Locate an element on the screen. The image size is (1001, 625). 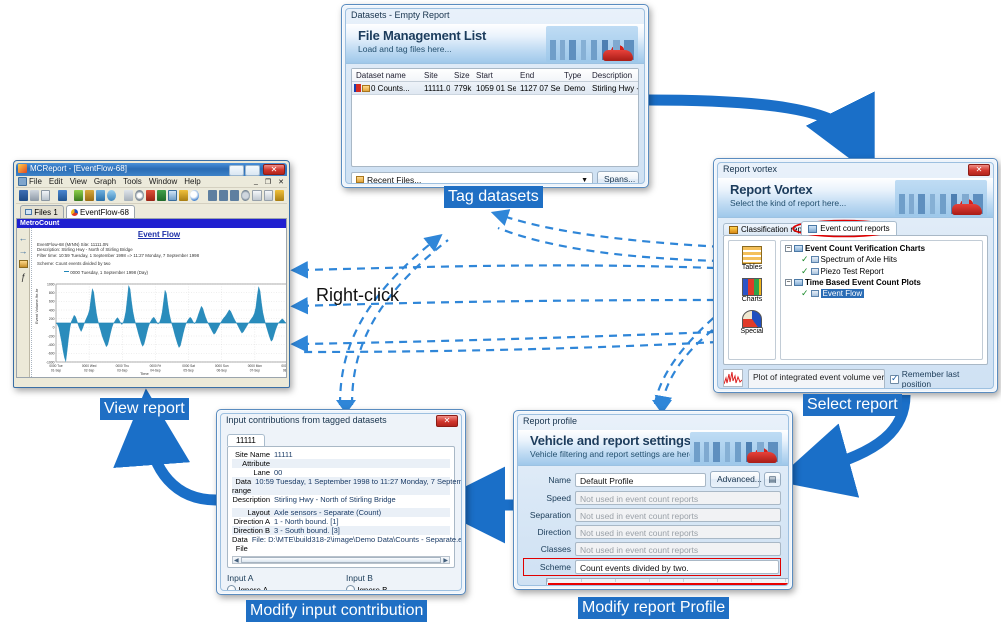
tree-item: – Time Based Event Count Plots is located at coordinates (881, 282).